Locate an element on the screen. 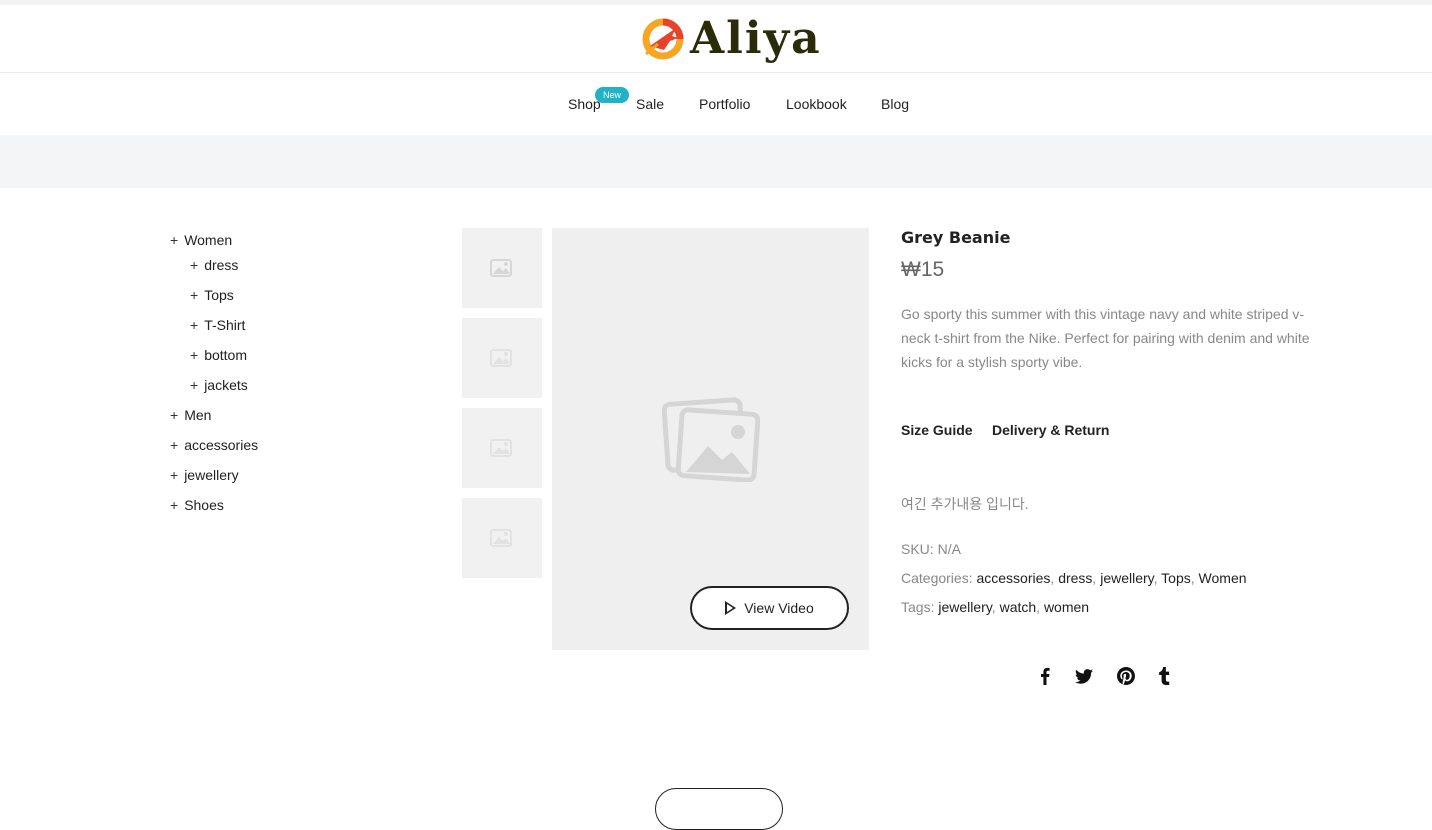 The width and height of the screenshot is (1432, 830). category-men: + Men is located at coordinates (190, 415).